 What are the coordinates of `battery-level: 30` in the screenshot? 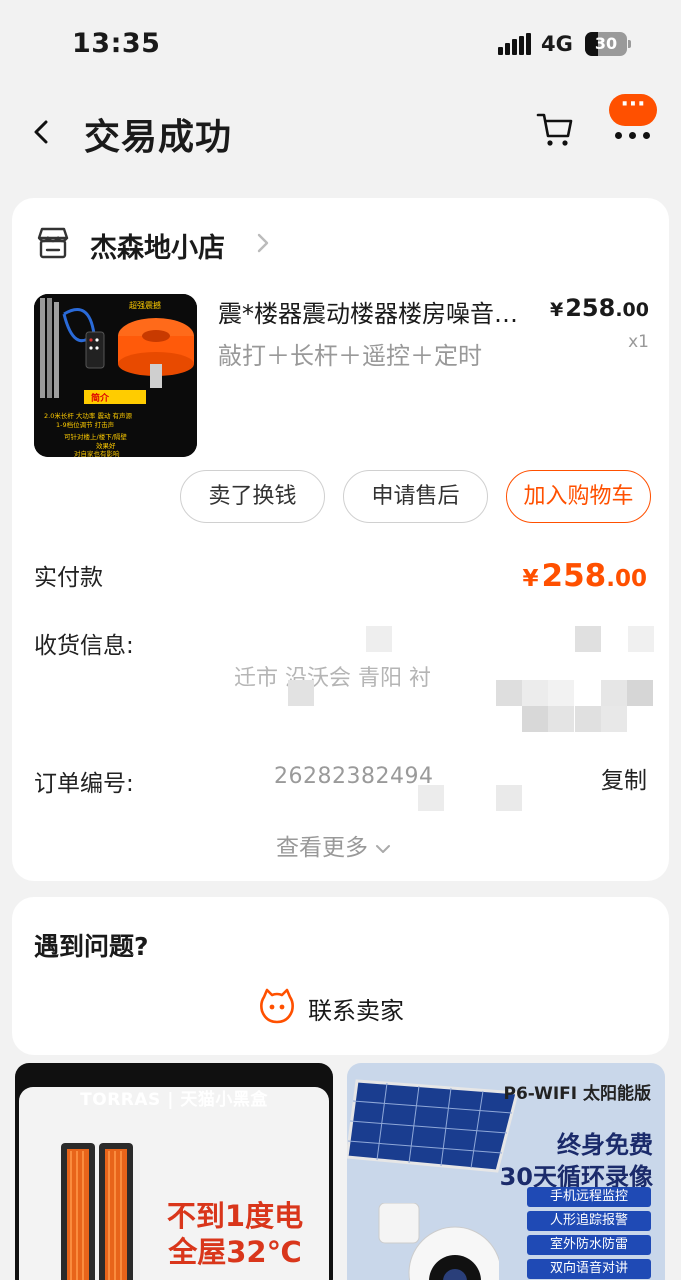 It's located at (606, 43).